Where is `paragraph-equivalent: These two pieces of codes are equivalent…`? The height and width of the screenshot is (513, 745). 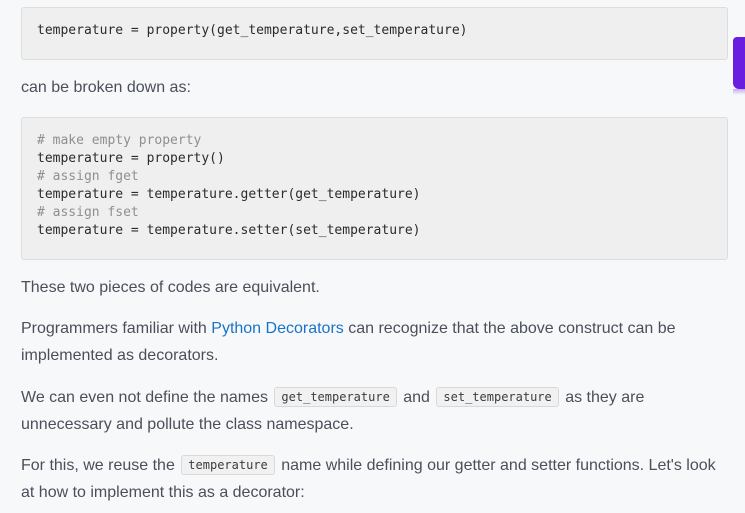 paragraph-equivalent: These two pieces of codes are equivalent… is located at coordinates (170, 287).